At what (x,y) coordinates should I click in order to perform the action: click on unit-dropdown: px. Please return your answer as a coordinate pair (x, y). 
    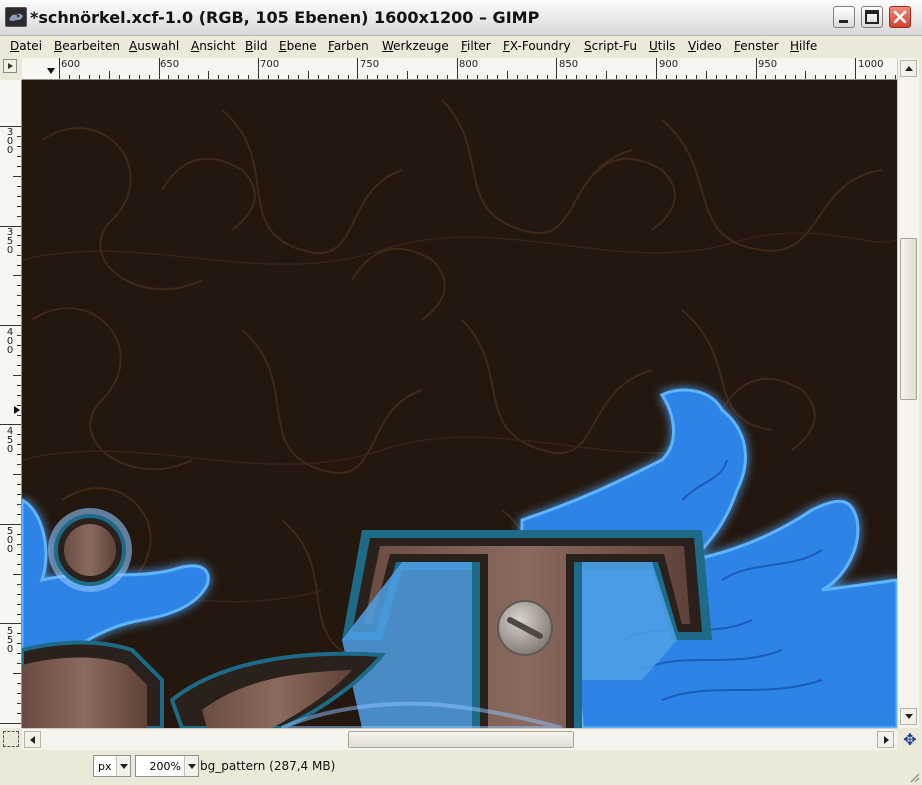
    Looking at the image, I should click on (112, 766).